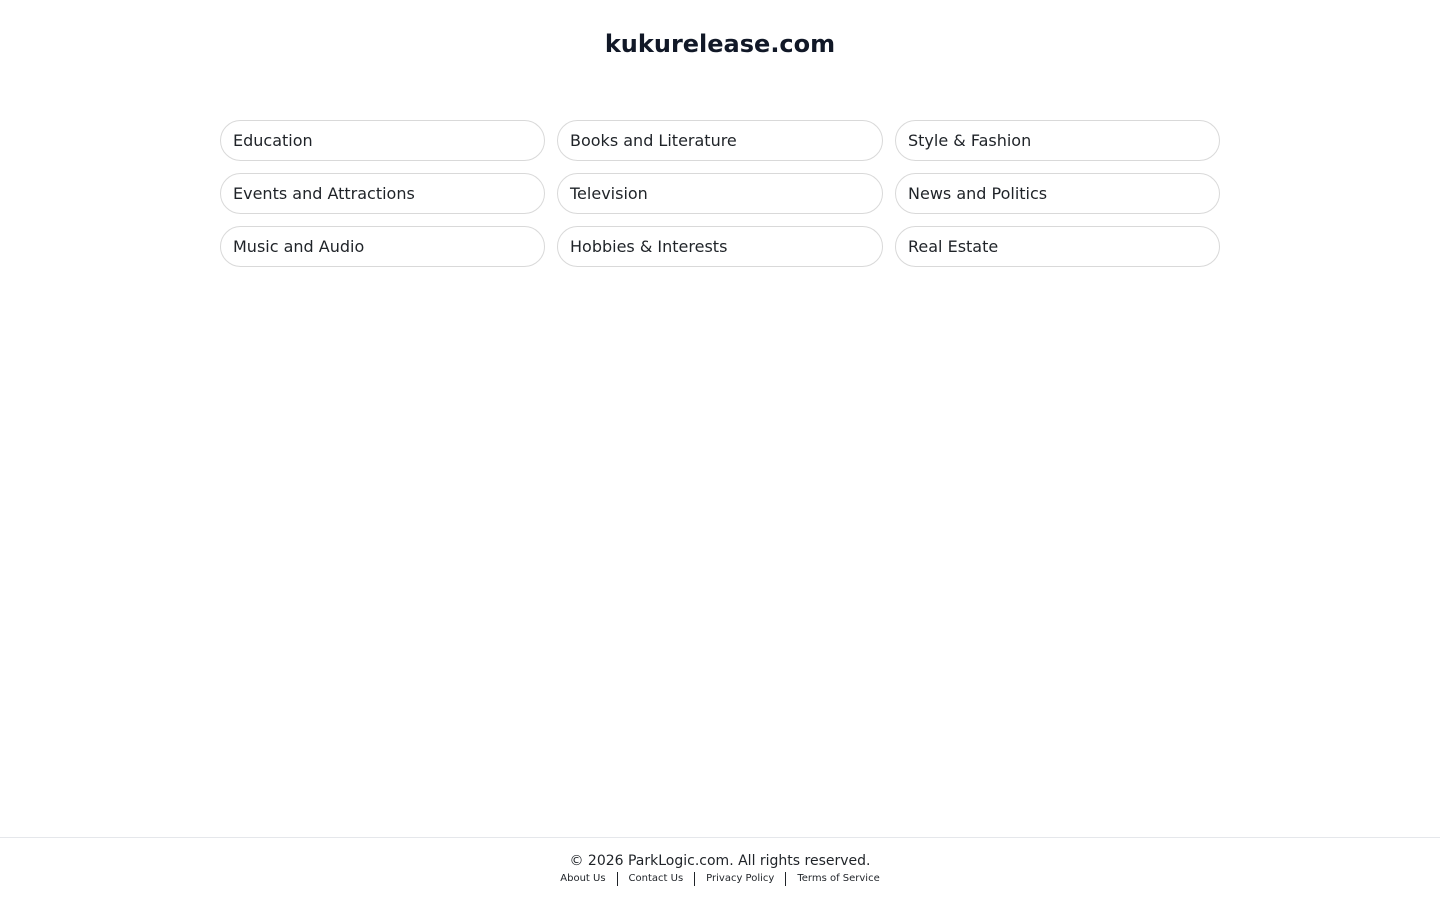  Describe the element at coordinates (1057, 140) in the screenshot. I see `category-style-fashion-button: Style & Fashion` at that location.